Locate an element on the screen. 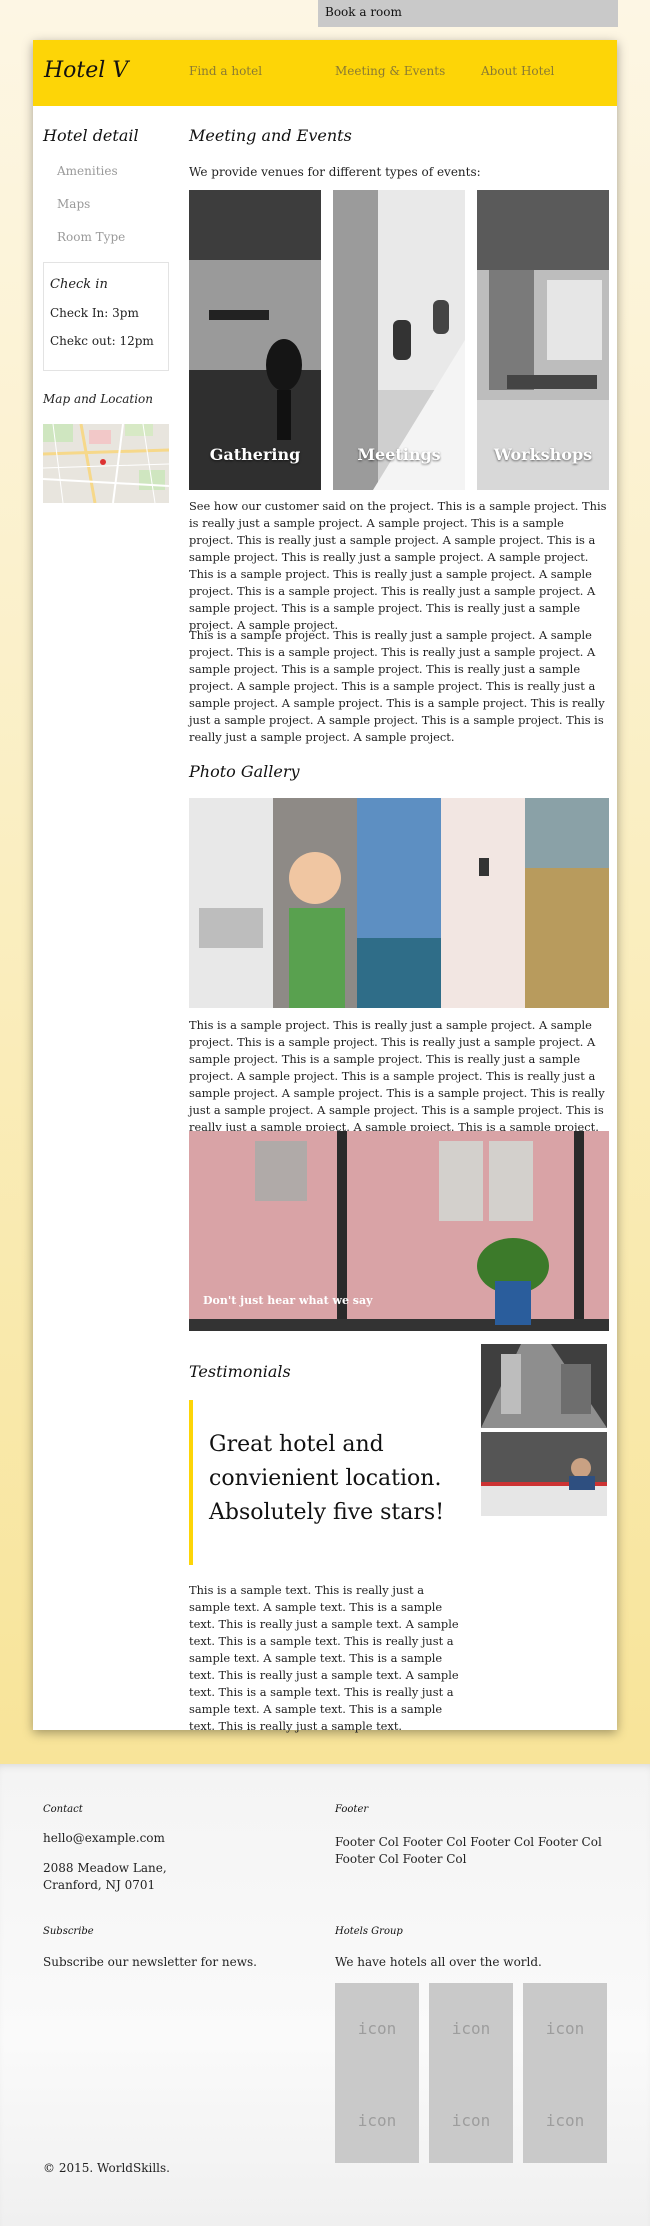 This screenshot has height=2226, width=650. venue-label-meetings: Meetings is located at coordinates (399, 454).